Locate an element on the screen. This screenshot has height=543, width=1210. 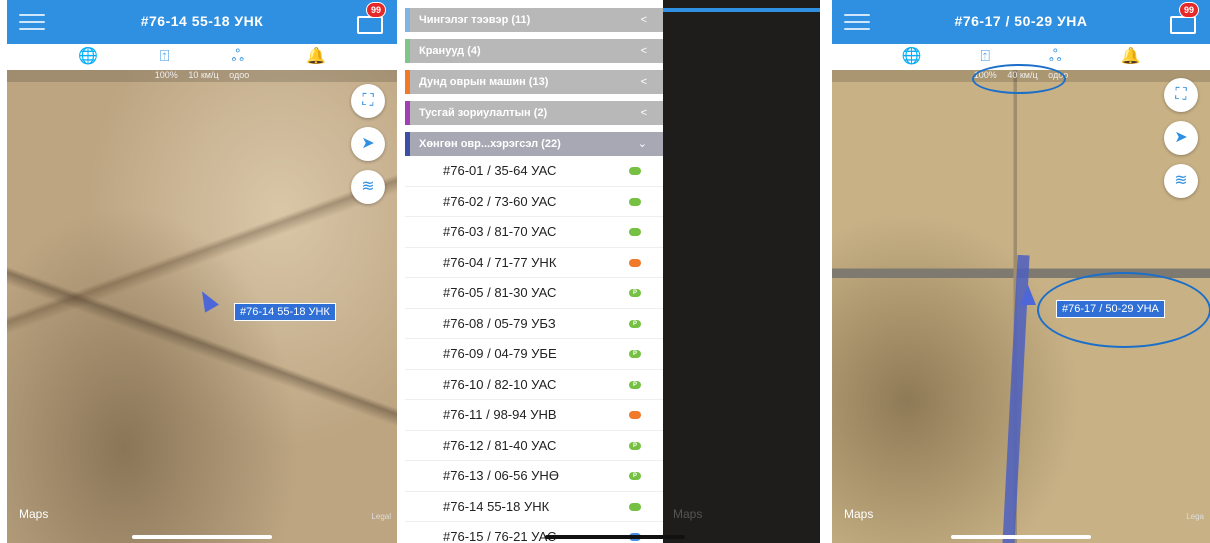
vehicle-list-item: #76-10 / 82-10 УАС P is located at coordinates (534, 385).